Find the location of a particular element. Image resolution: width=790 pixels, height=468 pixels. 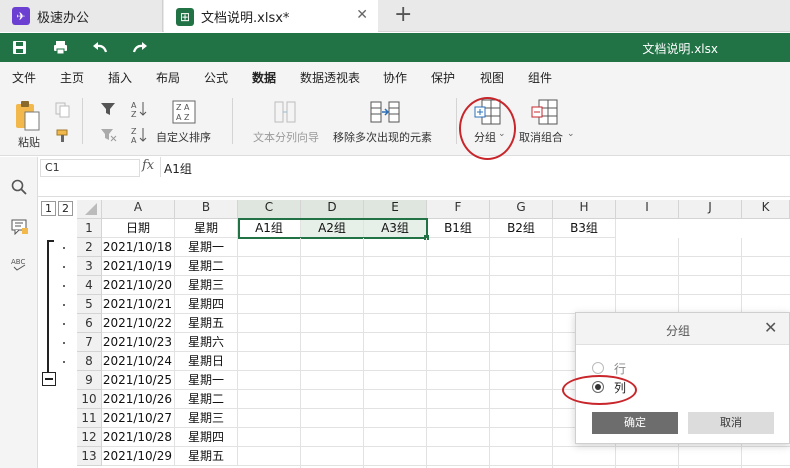

cell-date: 2021/10/19 is located at coordinates (138, 266).